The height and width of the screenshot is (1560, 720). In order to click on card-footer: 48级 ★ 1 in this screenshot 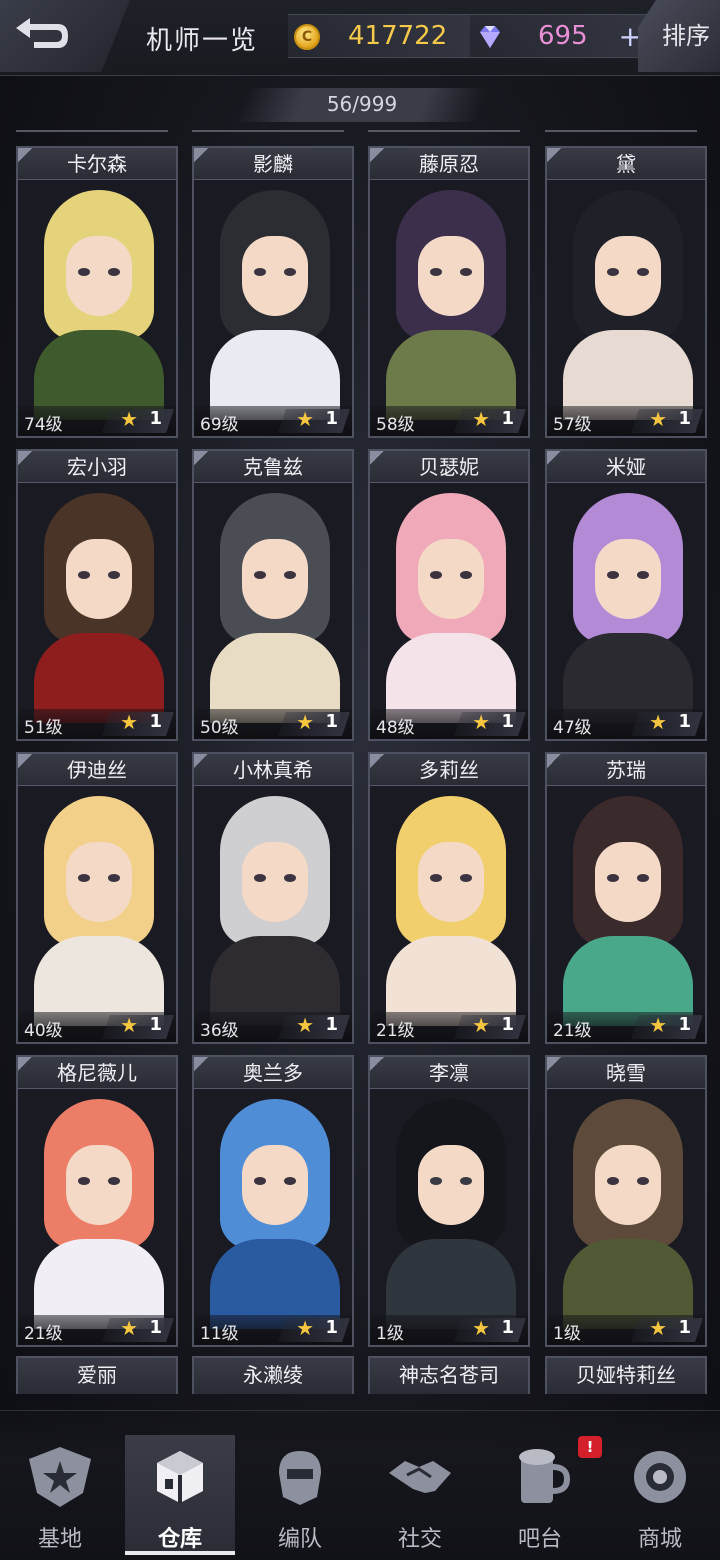, I will do `click(449, 724)`.